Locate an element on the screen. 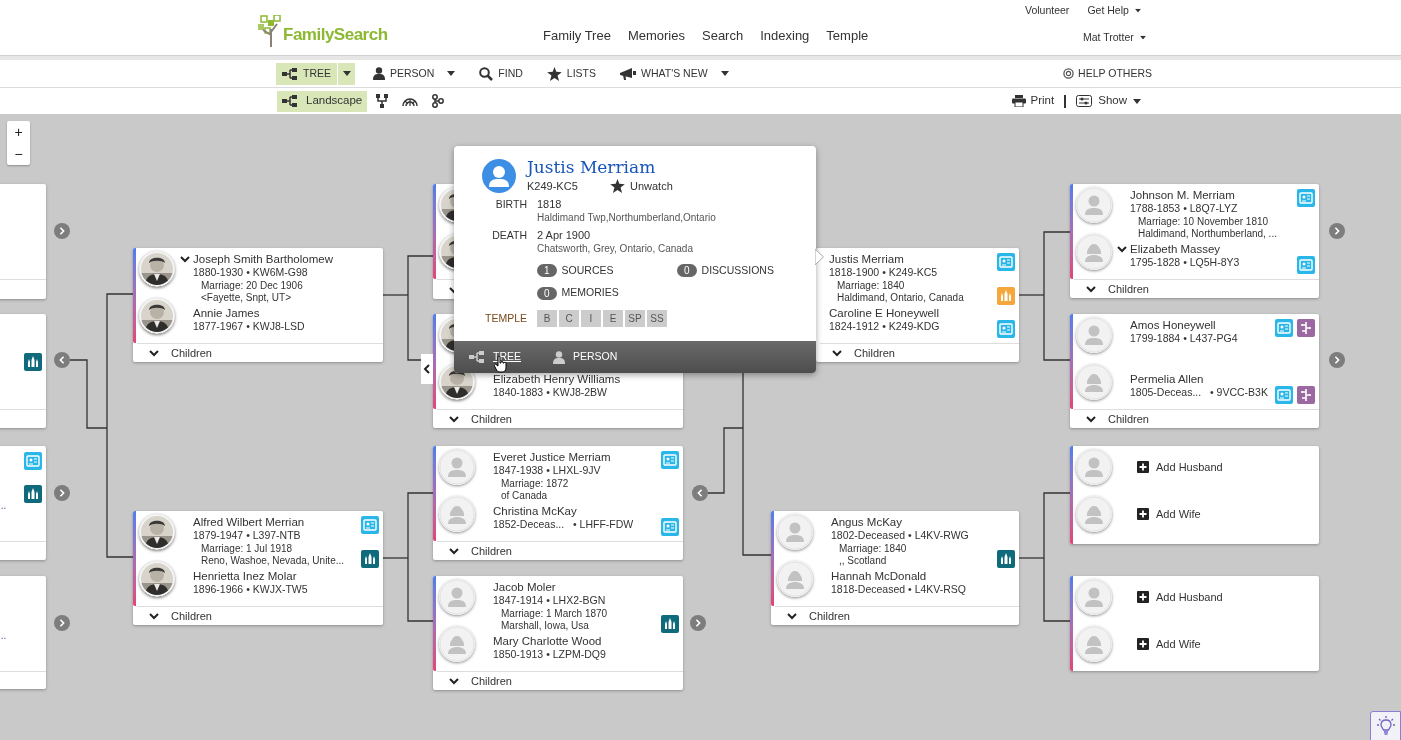 This screenshot has width=1401, height=740. fact-date: 2 Apr 1900 is located at coordinates (564, 234).